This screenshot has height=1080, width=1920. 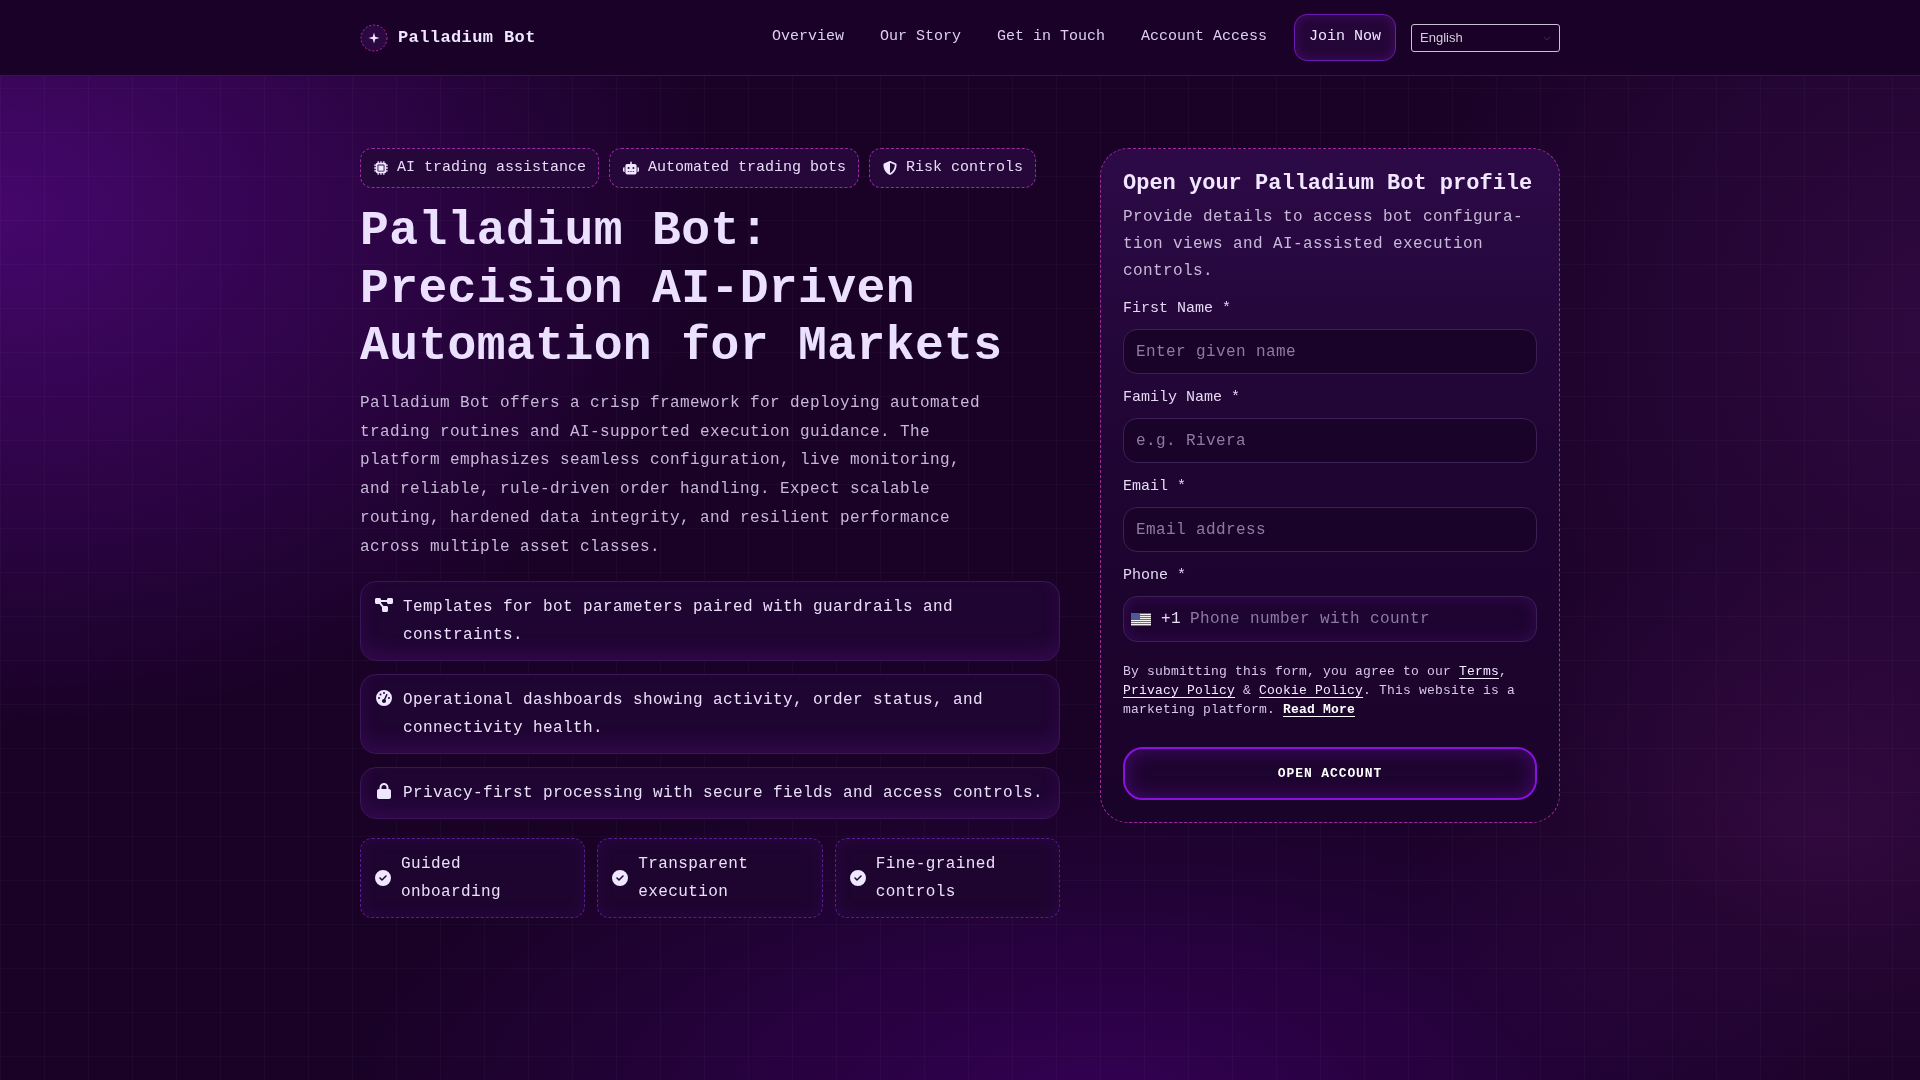 What do you see at coordinates (1155, 576) in the screenshot?
I see `field-label: Phone *` at bounding box center [1155, 576].